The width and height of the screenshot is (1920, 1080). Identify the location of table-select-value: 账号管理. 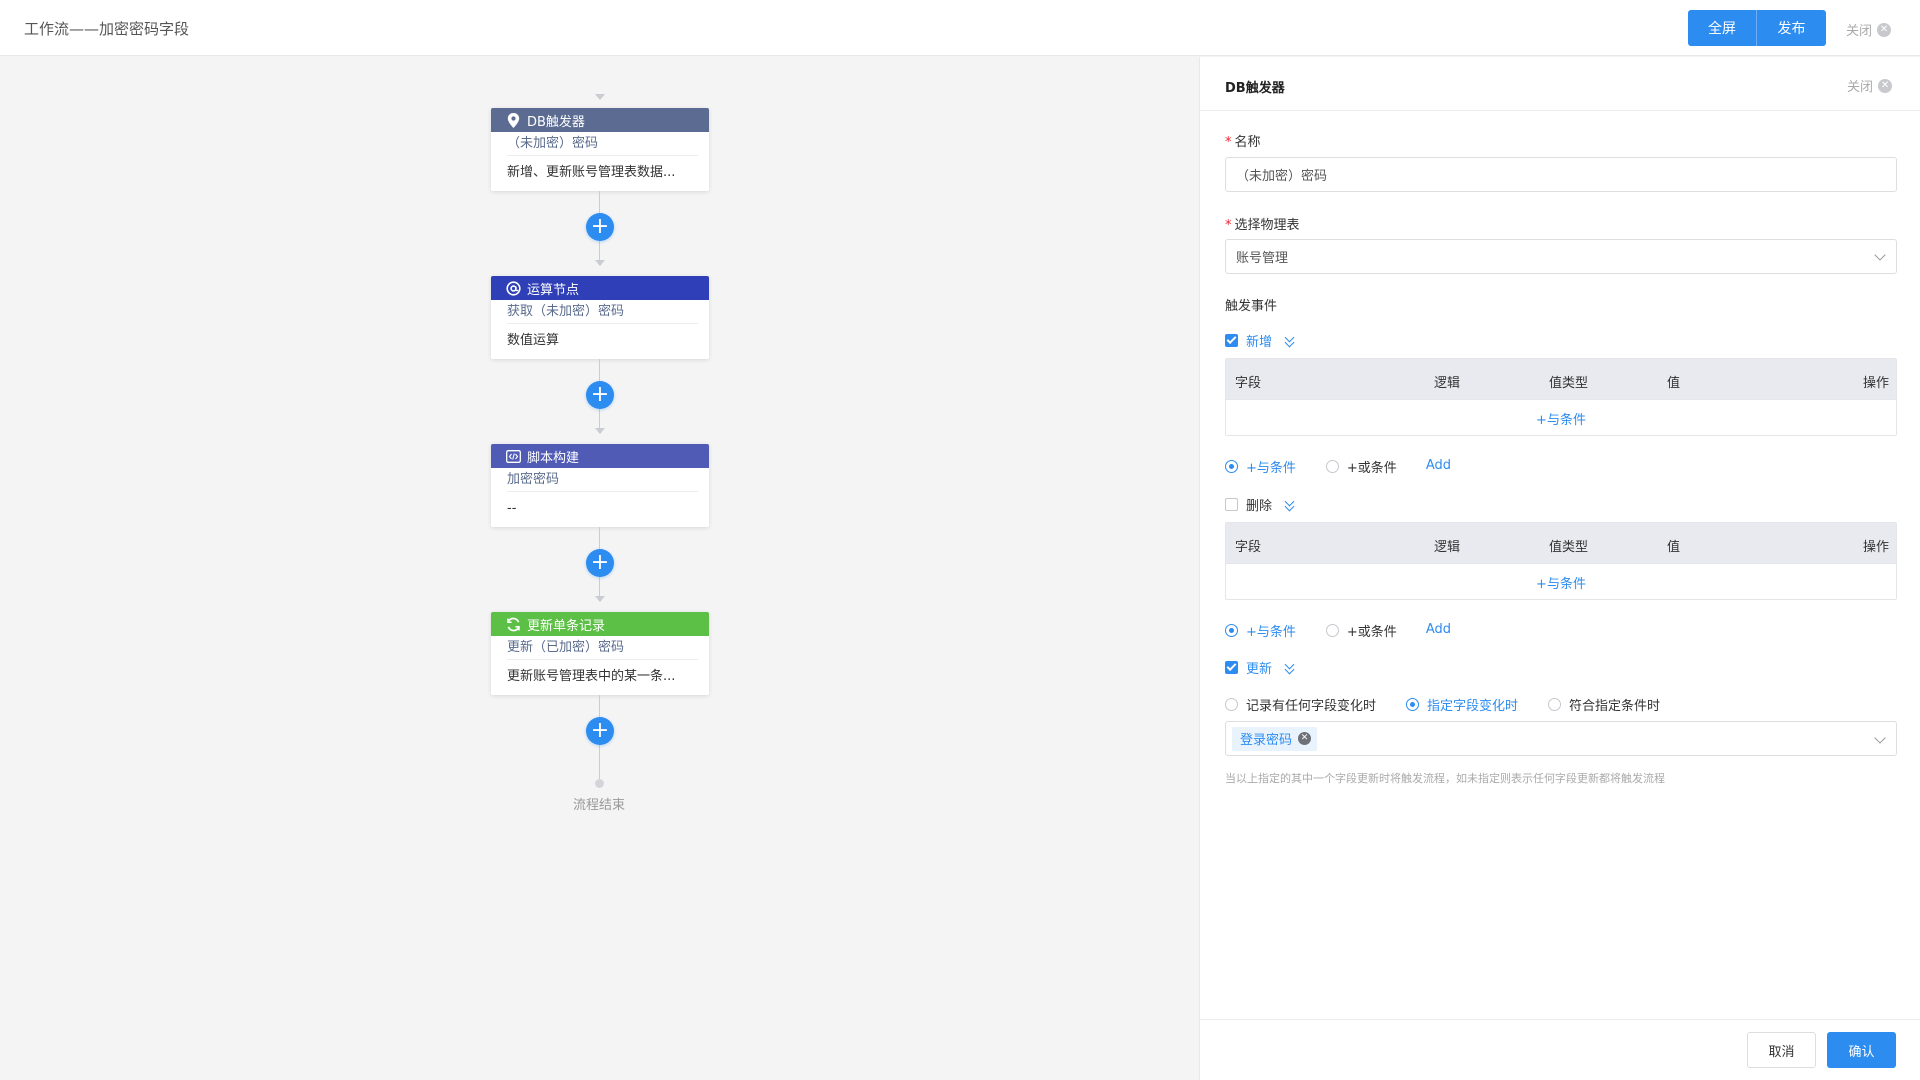
(1262, 258).